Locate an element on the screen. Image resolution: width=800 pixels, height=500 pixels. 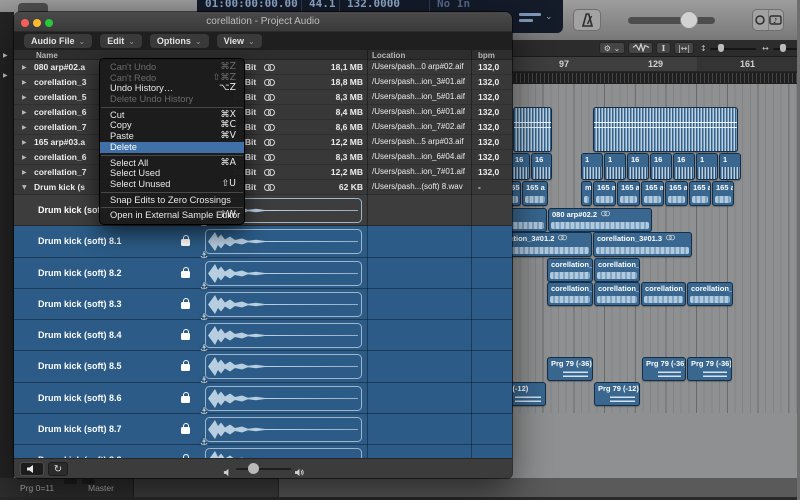
menu-button-edit: Edit ⌄ is located at coordinates (121, 41).